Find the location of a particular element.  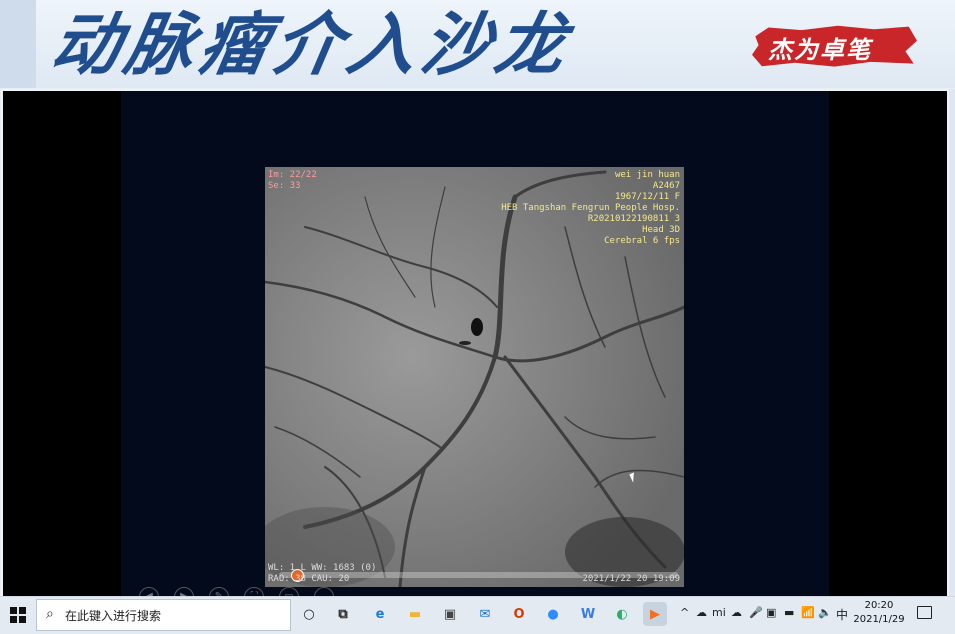

mi-icon: mi is located at coordinates (719, 612).